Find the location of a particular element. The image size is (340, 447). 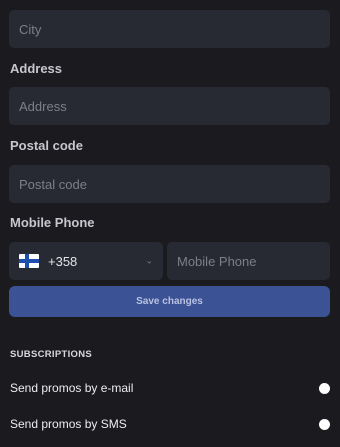

postal-code-placeholder: Postal code is located at coordinates (53, 184).